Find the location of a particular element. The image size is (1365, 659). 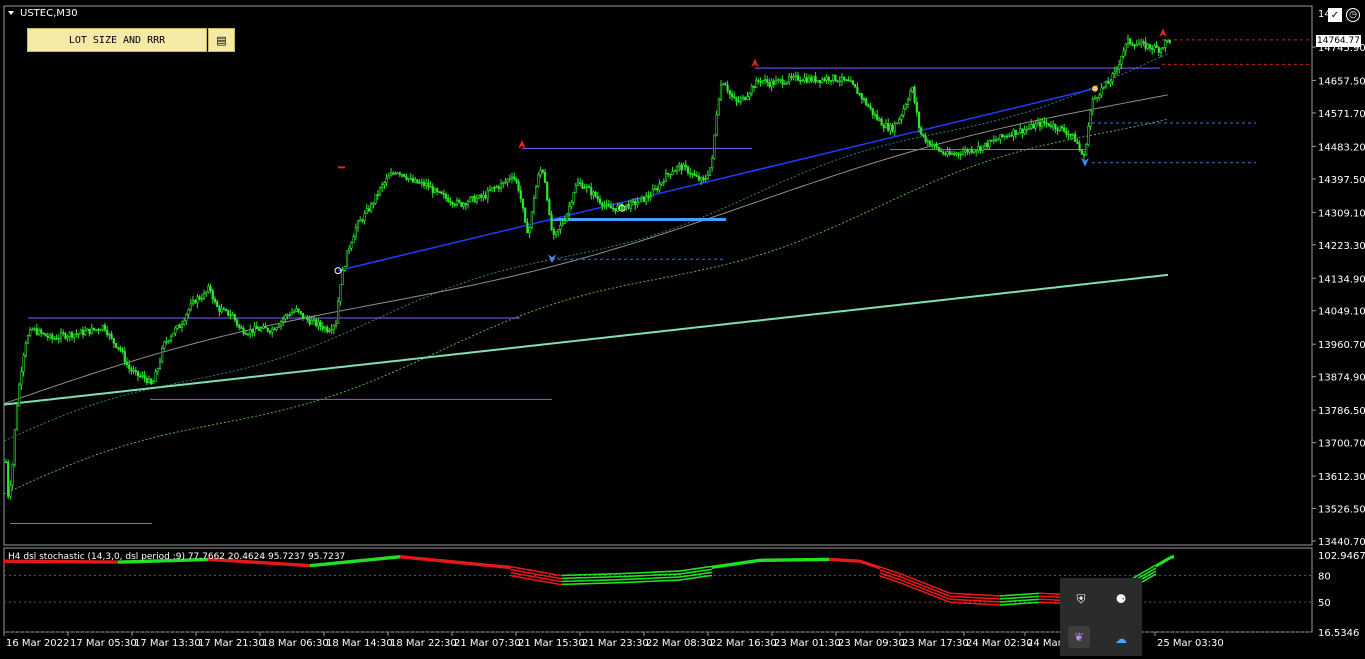

clock-icon: ◷ is located at coordinates (1353, 15).